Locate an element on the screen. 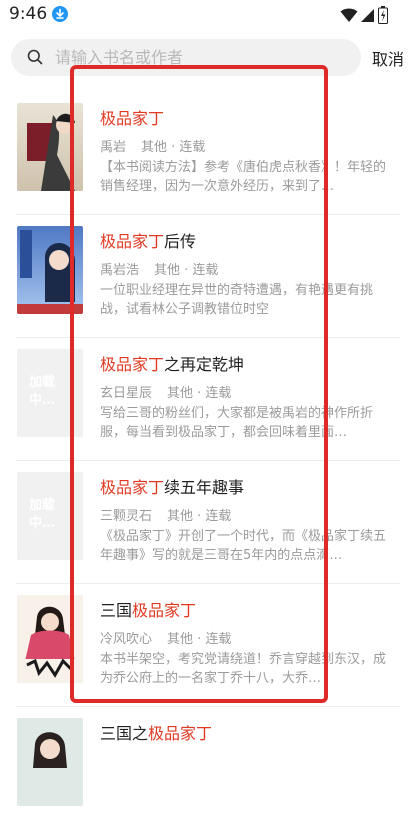  search-bar is located at coordinates (186, 57).